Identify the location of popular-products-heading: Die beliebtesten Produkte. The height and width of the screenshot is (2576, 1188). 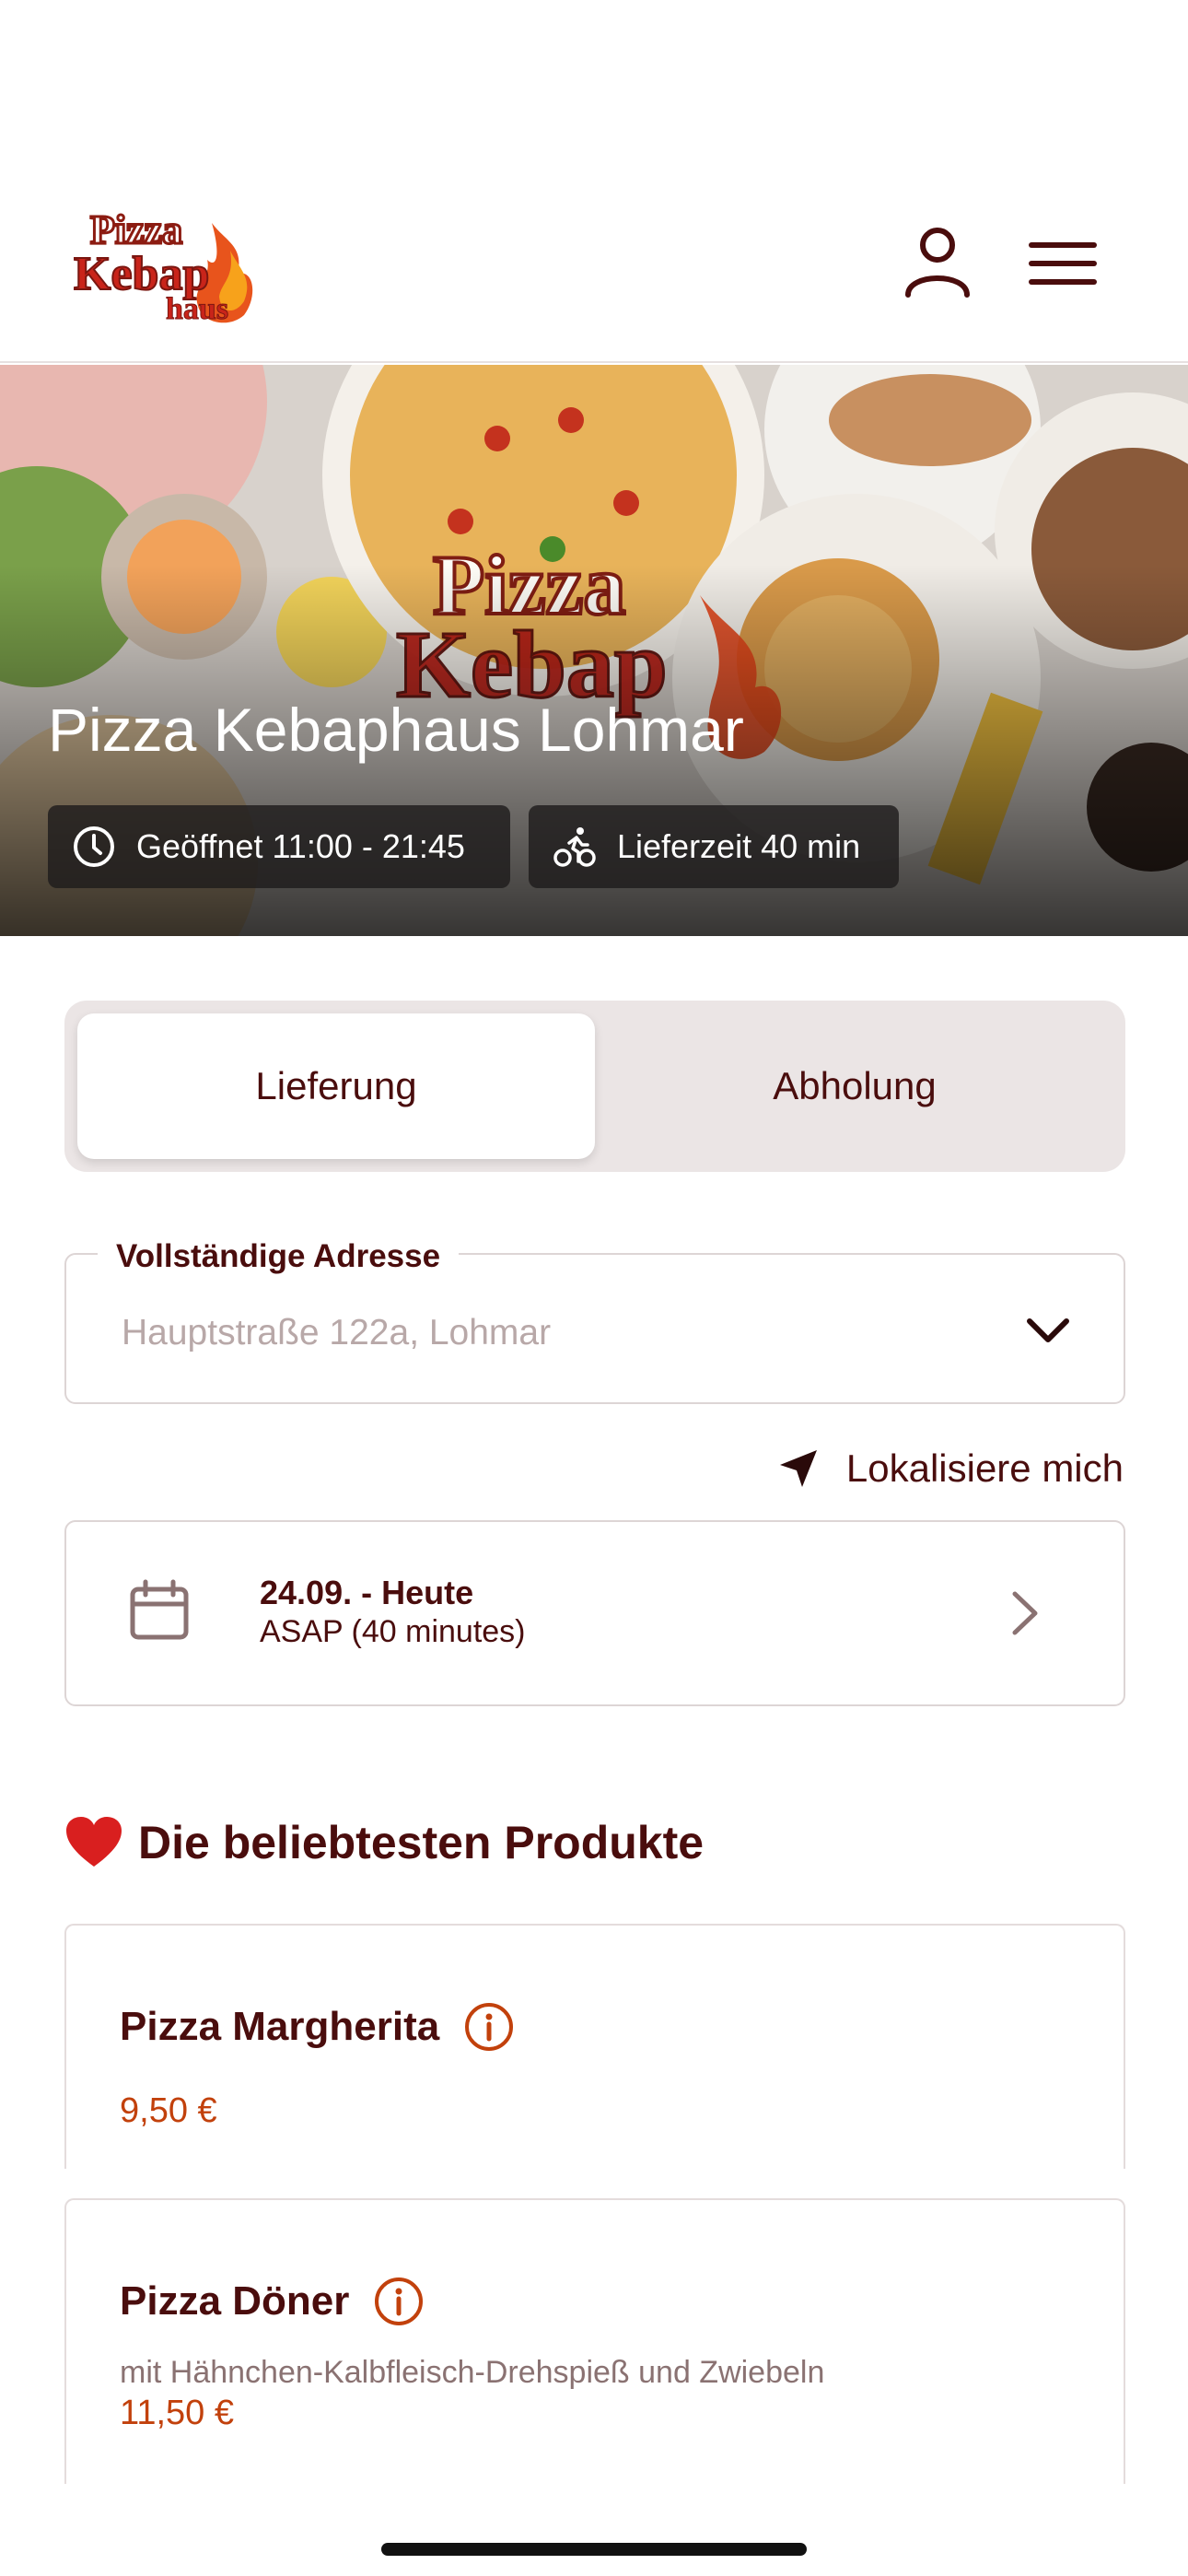
(384, 1842).